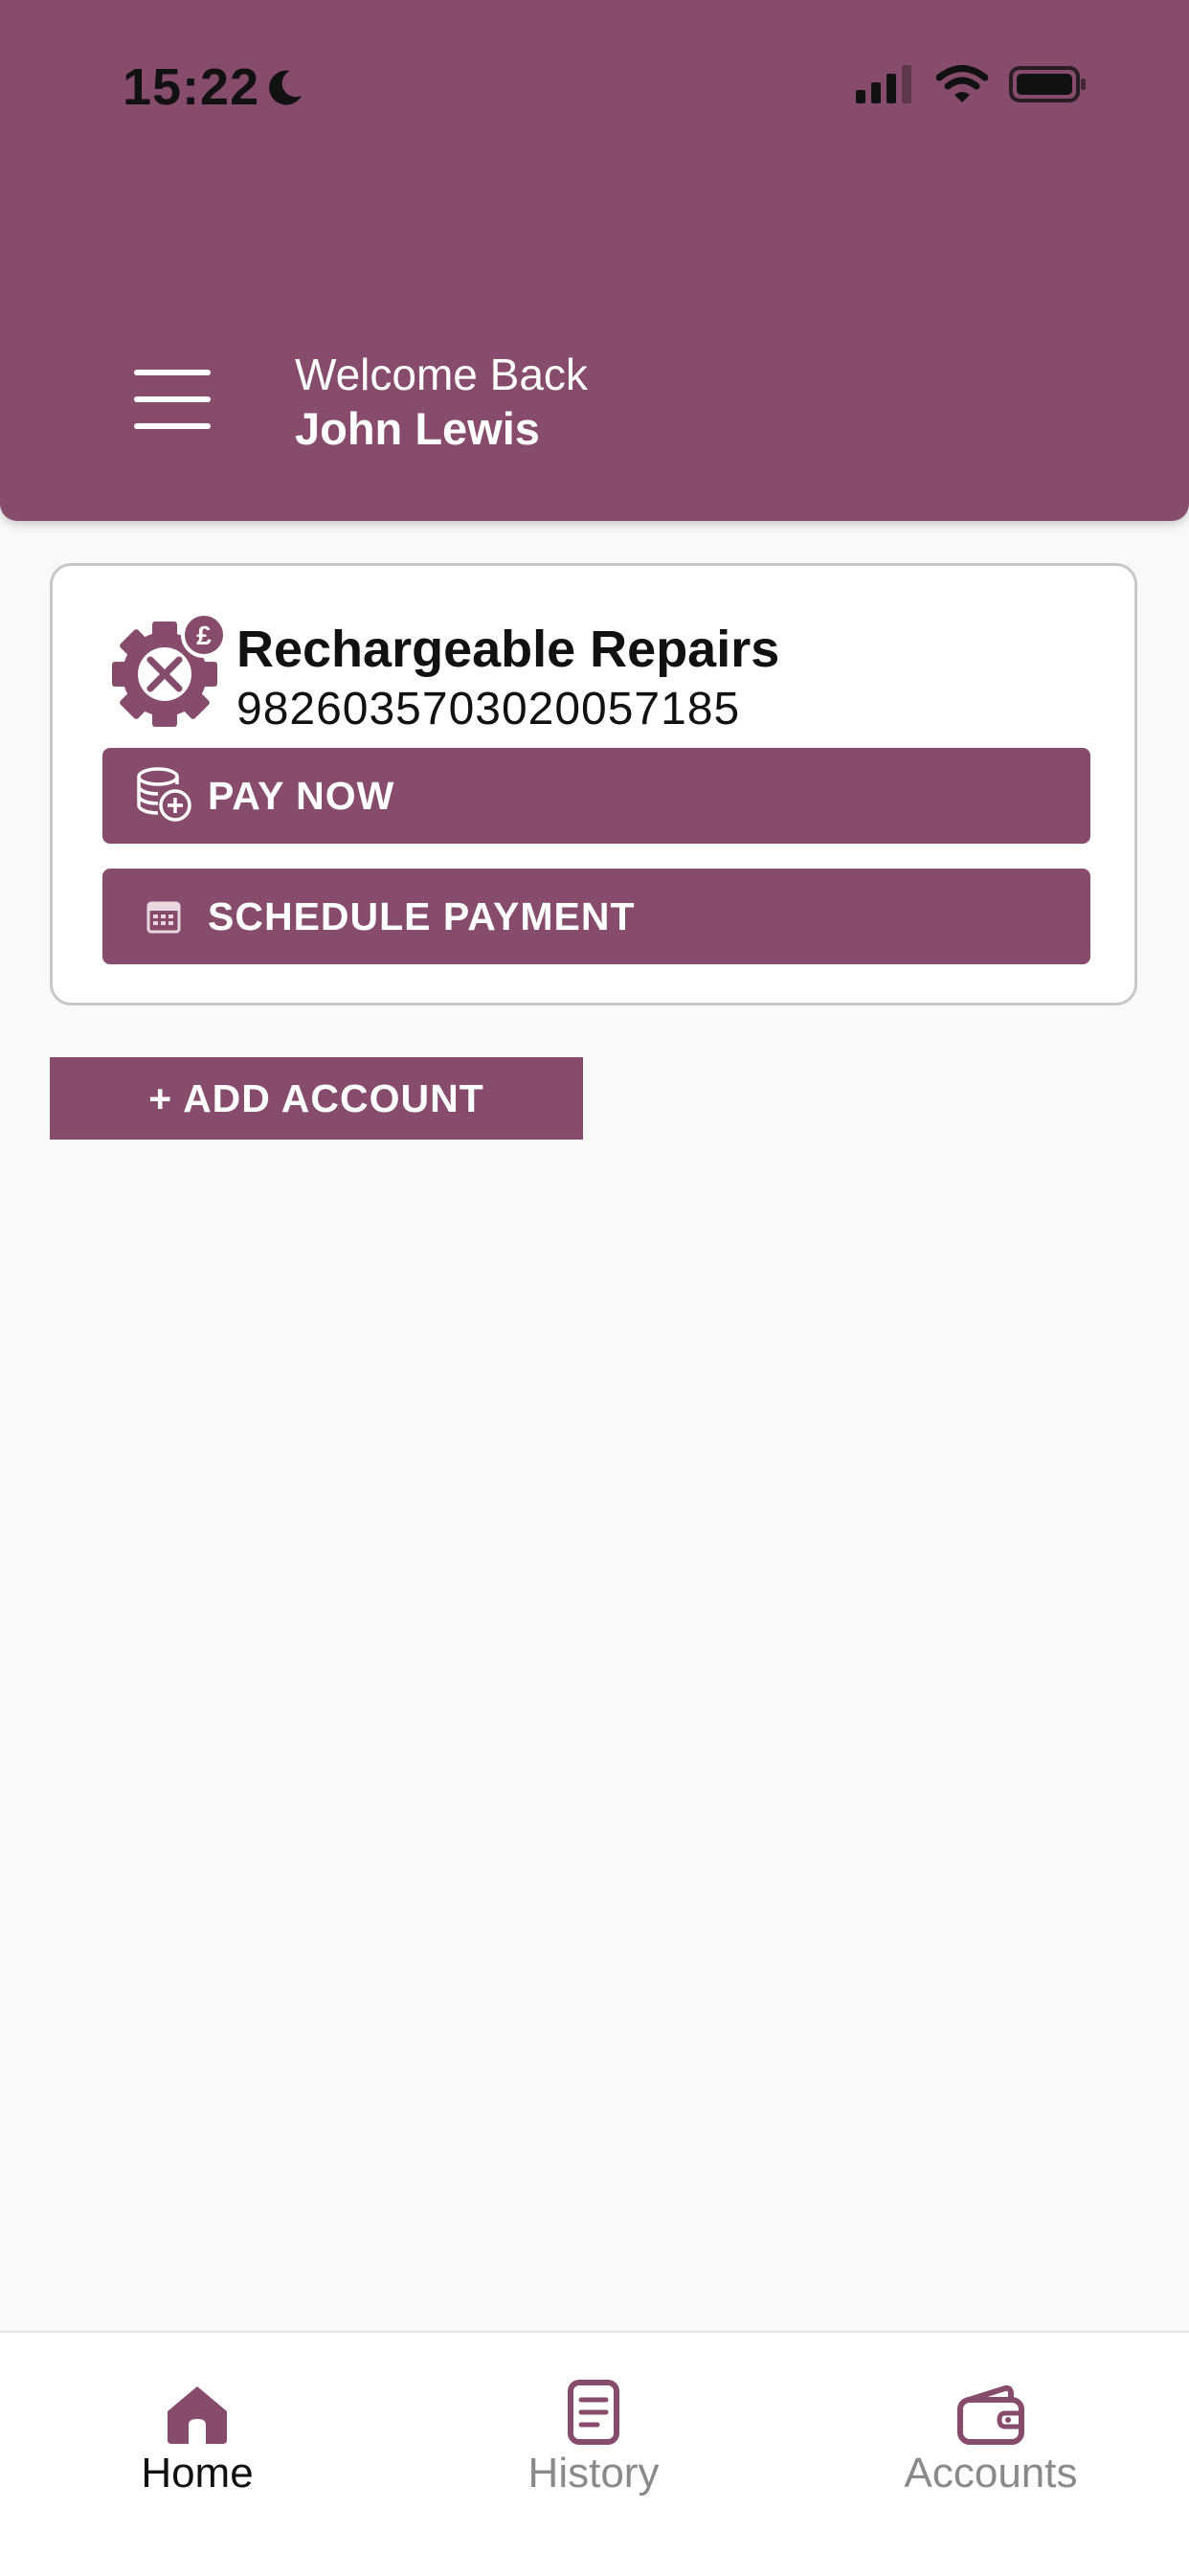  I want to click on add-account-button: + ADD ACCOUNT, so click(316, 1098).